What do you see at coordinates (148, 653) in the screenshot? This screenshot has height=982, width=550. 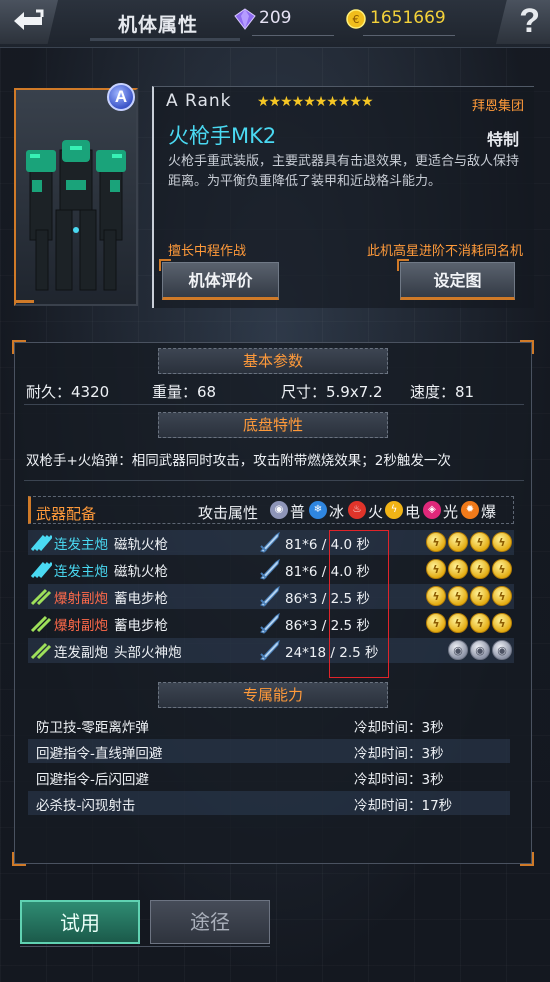 I see `weapon-name: 头部火神炮` at bounding box center [148, 653].